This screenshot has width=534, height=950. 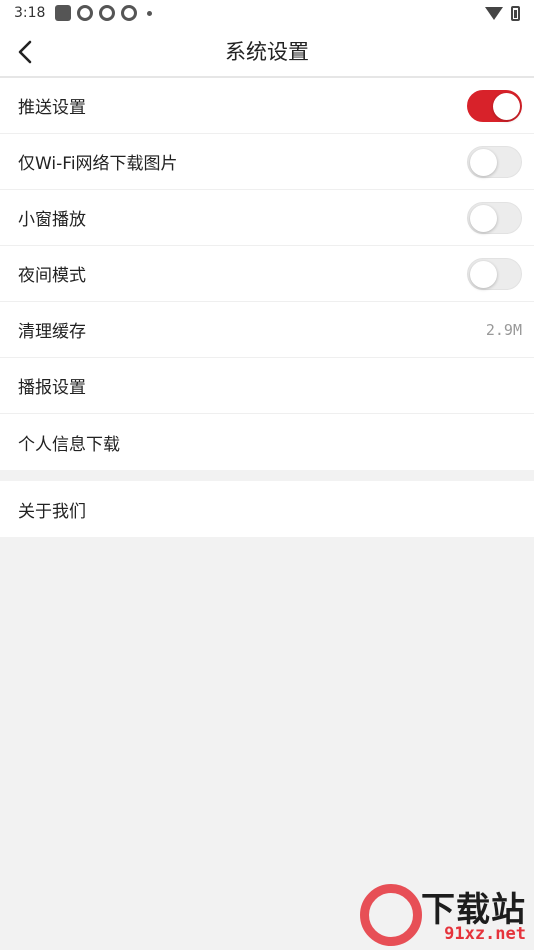 I want to click on setting-row-mini-window: 小窗播放, so click(x=267, y=218).